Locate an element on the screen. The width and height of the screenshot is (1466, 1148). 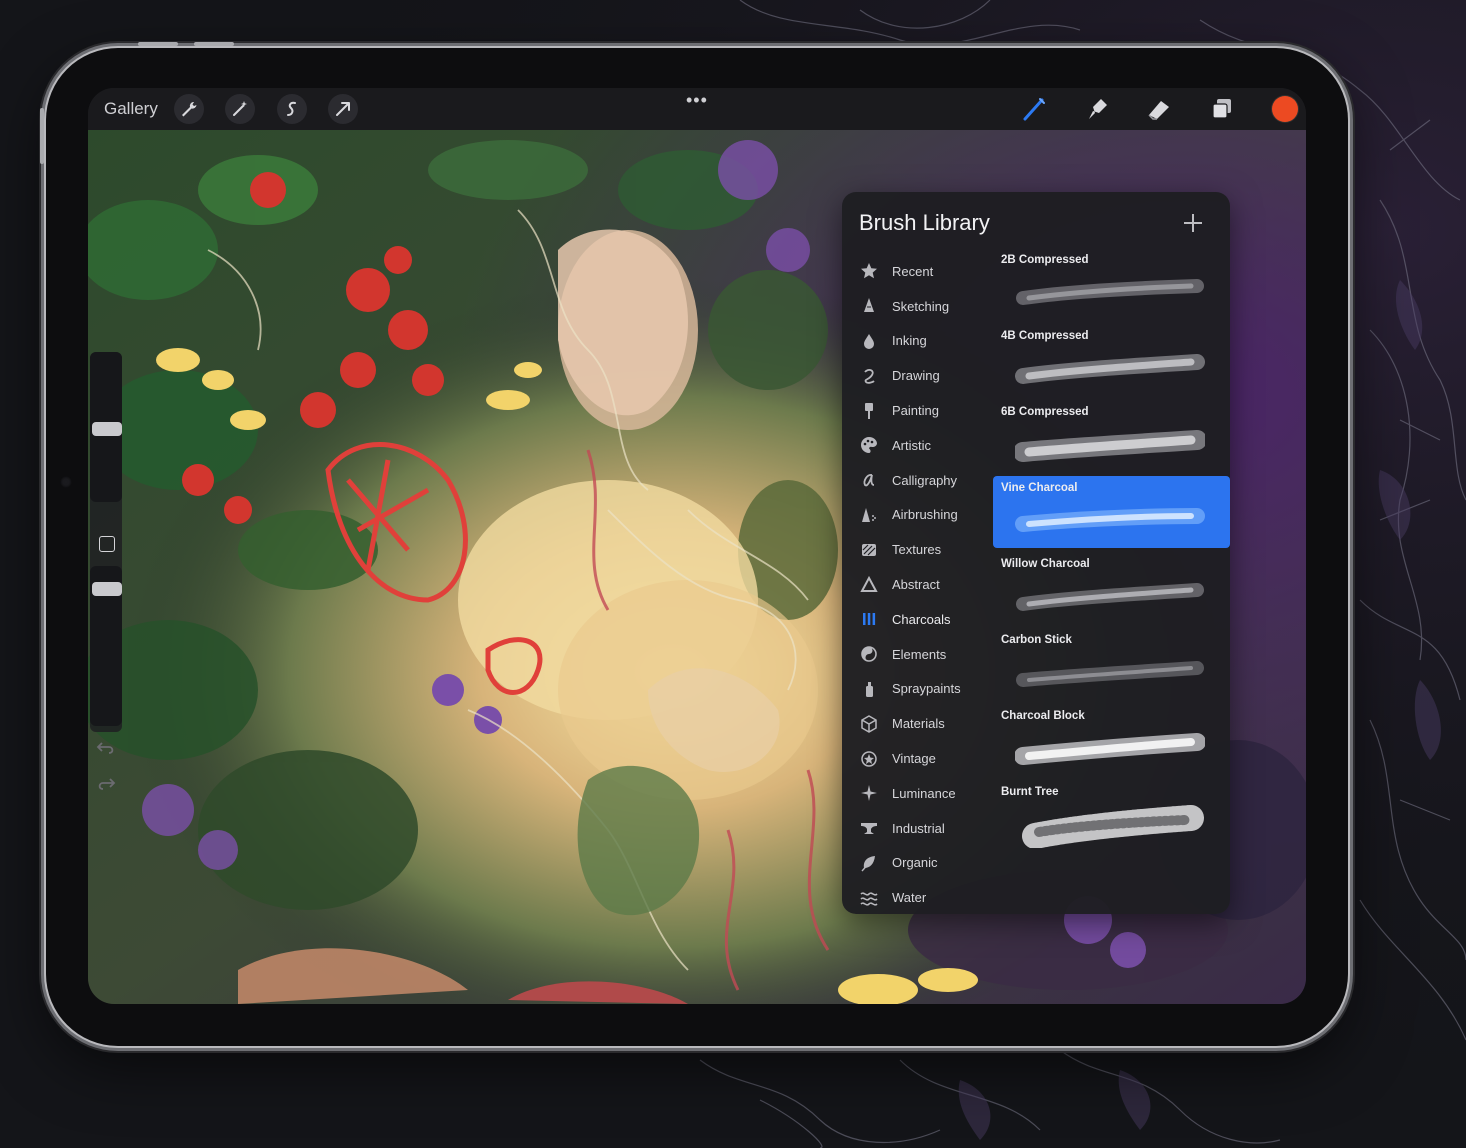
brush-set-item-vintage: Vintage is located at coordinates (928, 758).